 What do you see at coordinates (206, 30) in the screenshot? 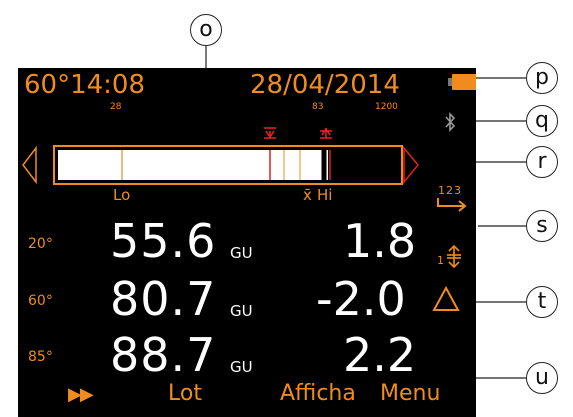
I see `callout-o: o` at bounding box center [206, 30].